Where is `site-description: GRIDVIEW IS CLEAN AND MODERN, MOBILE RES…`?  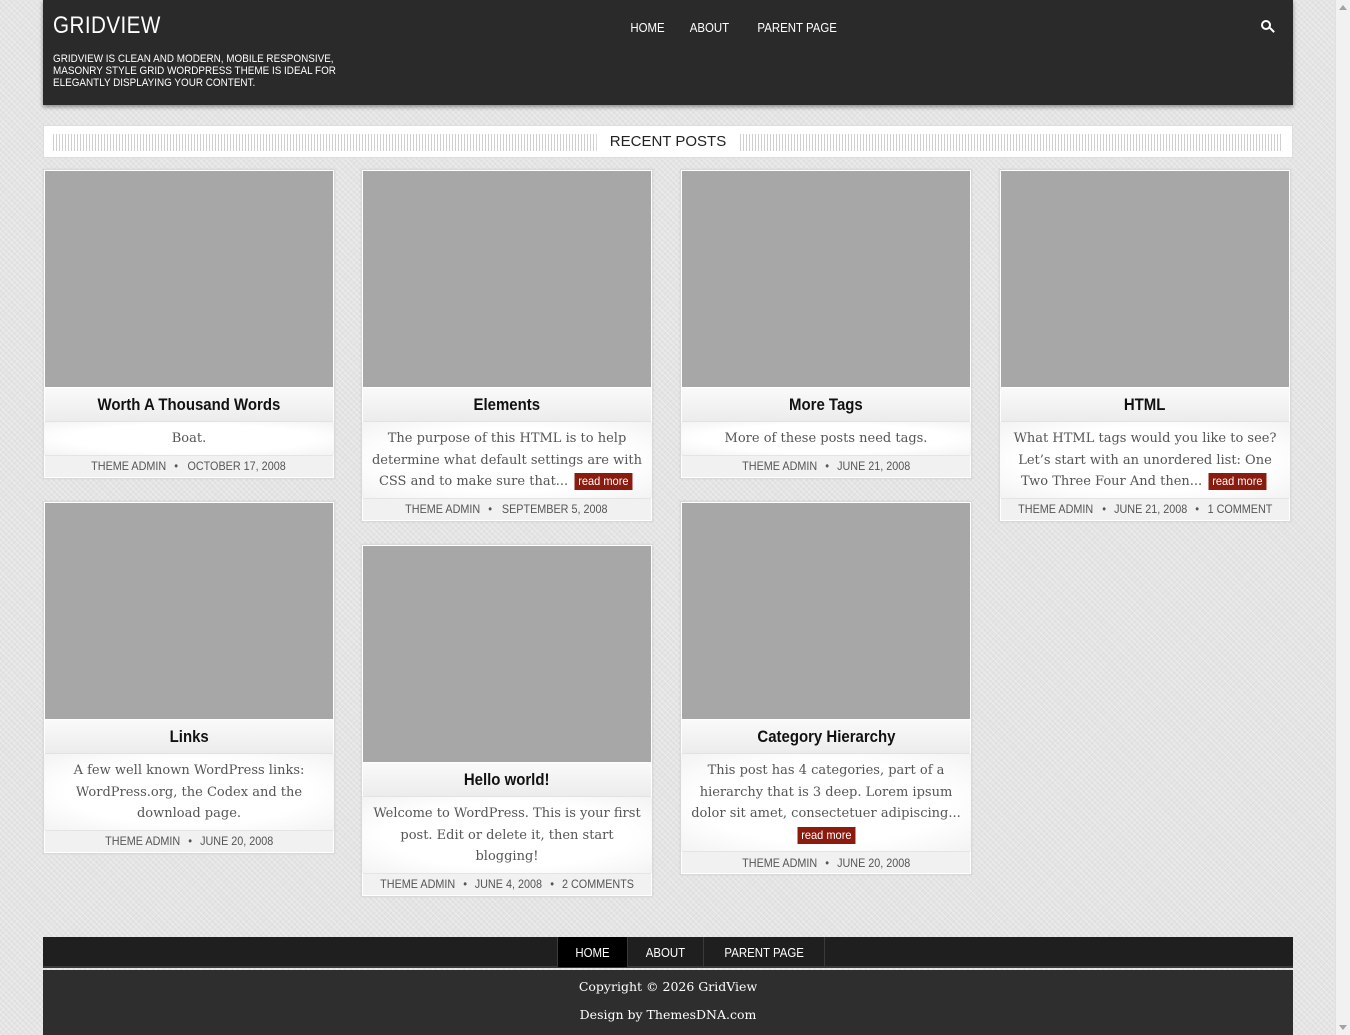
site-description: GRIDVIEW IS CLEAN AND MODERN, MOBILE RES… is located at coordinates (194, 71).